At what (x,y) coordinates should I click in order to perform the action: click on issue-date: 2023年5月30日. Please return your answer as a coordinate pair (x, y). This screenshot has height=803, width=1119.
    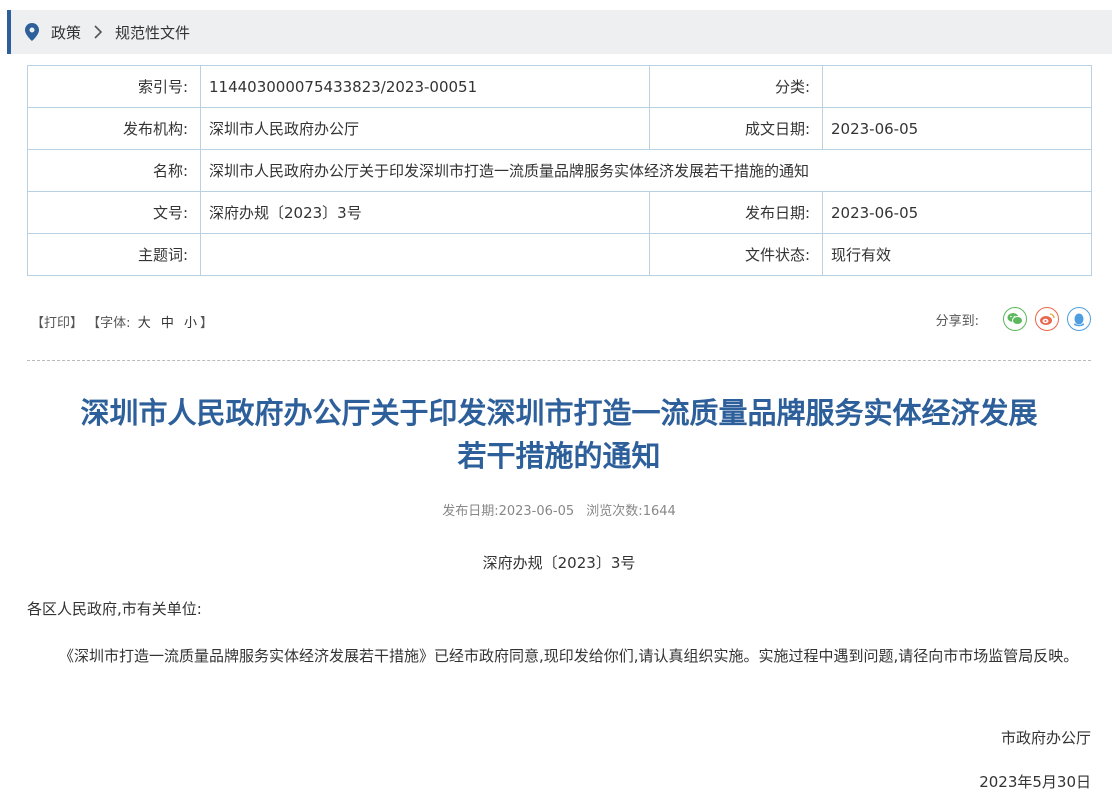
    Looking at the image, I should click on (1035, 782).